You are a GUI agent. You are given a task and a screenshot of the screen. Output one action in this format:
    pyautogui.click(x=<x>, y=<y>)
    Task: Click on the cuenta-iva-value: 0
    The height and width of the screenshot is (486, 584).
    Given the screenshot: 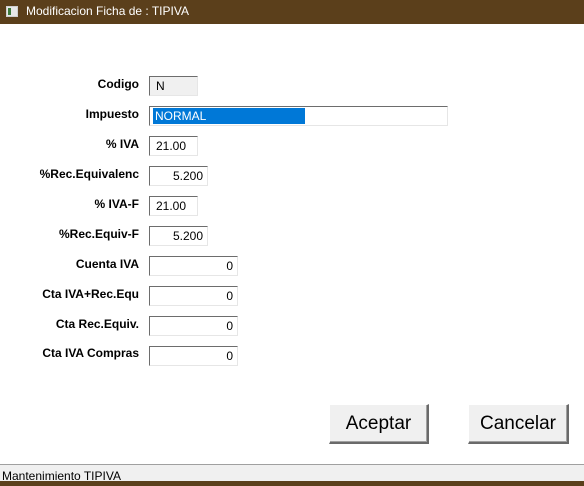 What is the action you would take?
    pyautogui.click(x=229, y=266)
    